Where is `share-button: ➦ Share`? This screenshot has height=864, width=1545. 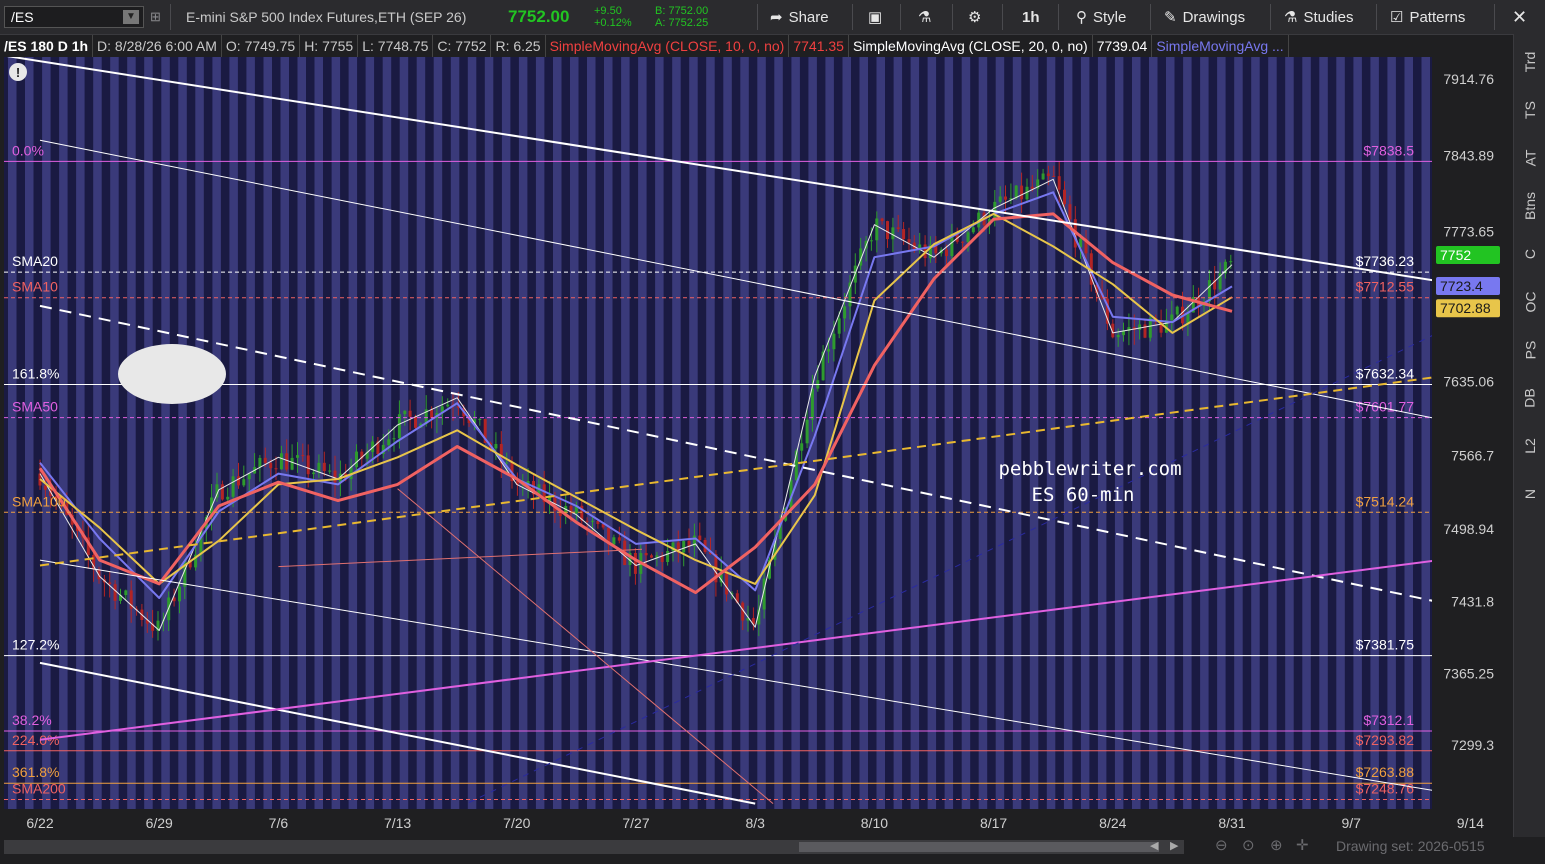
share-button: ➦ Share is located at coordinates (799, 17).